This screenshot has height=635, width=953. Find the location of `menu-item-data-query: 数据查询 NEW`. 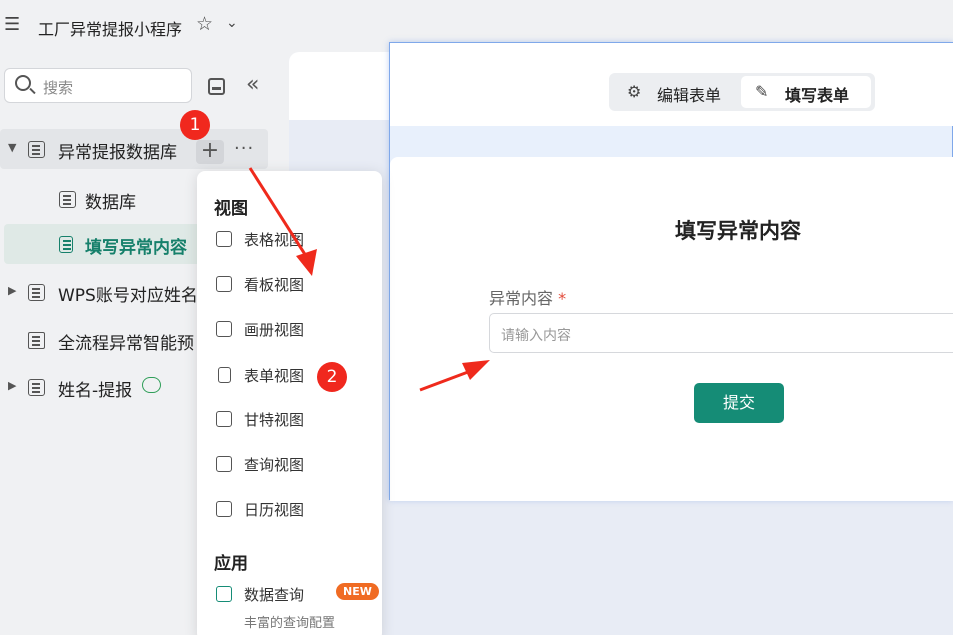

menu-item-data-query: 数据查询 NEW is located at coordinates (296, 595).